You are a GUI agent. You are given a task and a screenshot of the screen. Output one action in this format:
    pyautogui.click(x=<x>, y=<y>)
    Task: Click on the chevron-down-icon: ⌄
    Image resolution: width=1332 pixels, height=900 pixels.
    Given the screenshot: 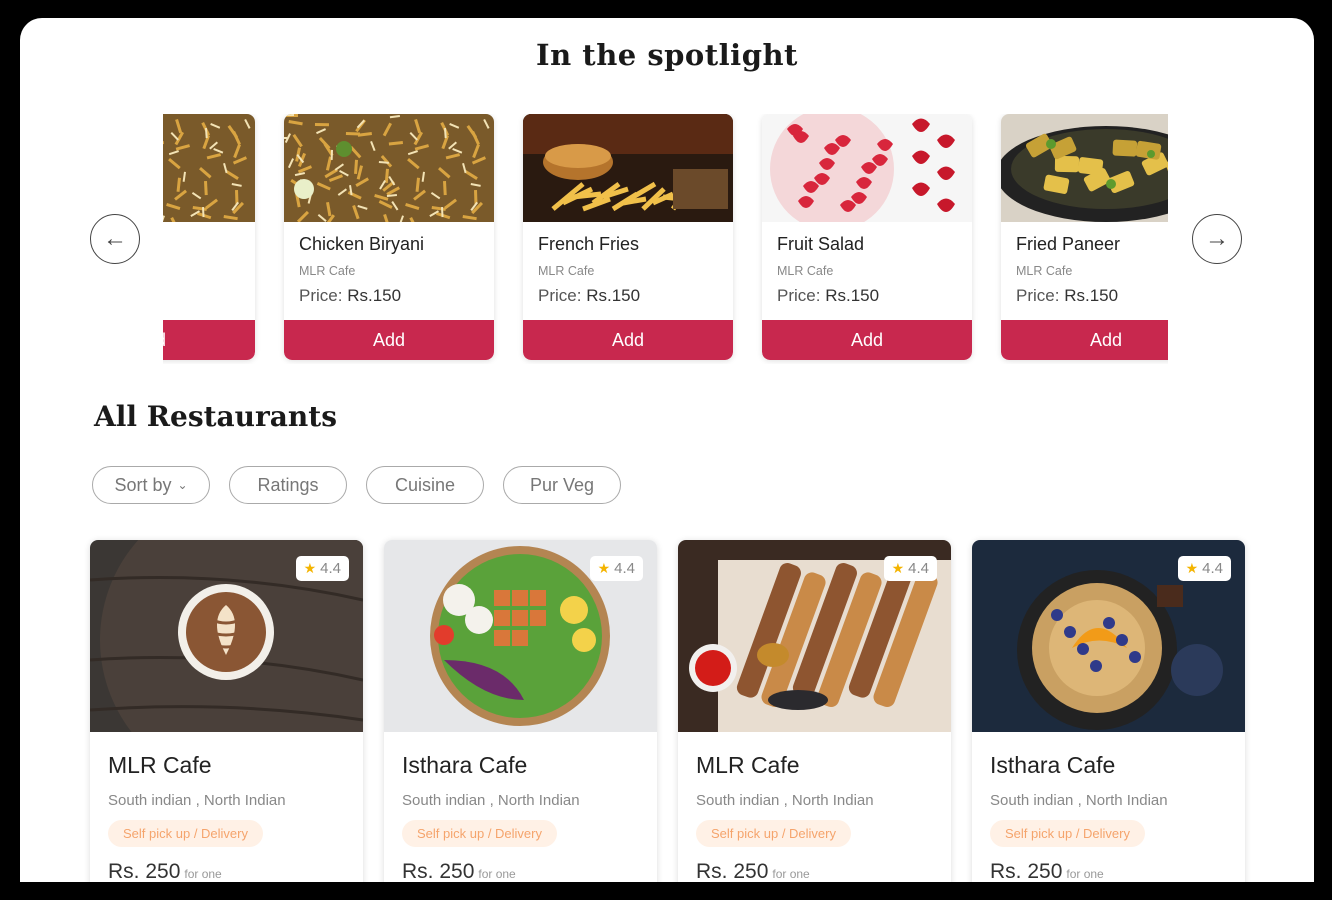 What is the action you would take?
    pyautogui.click(x=182, y=485)
    